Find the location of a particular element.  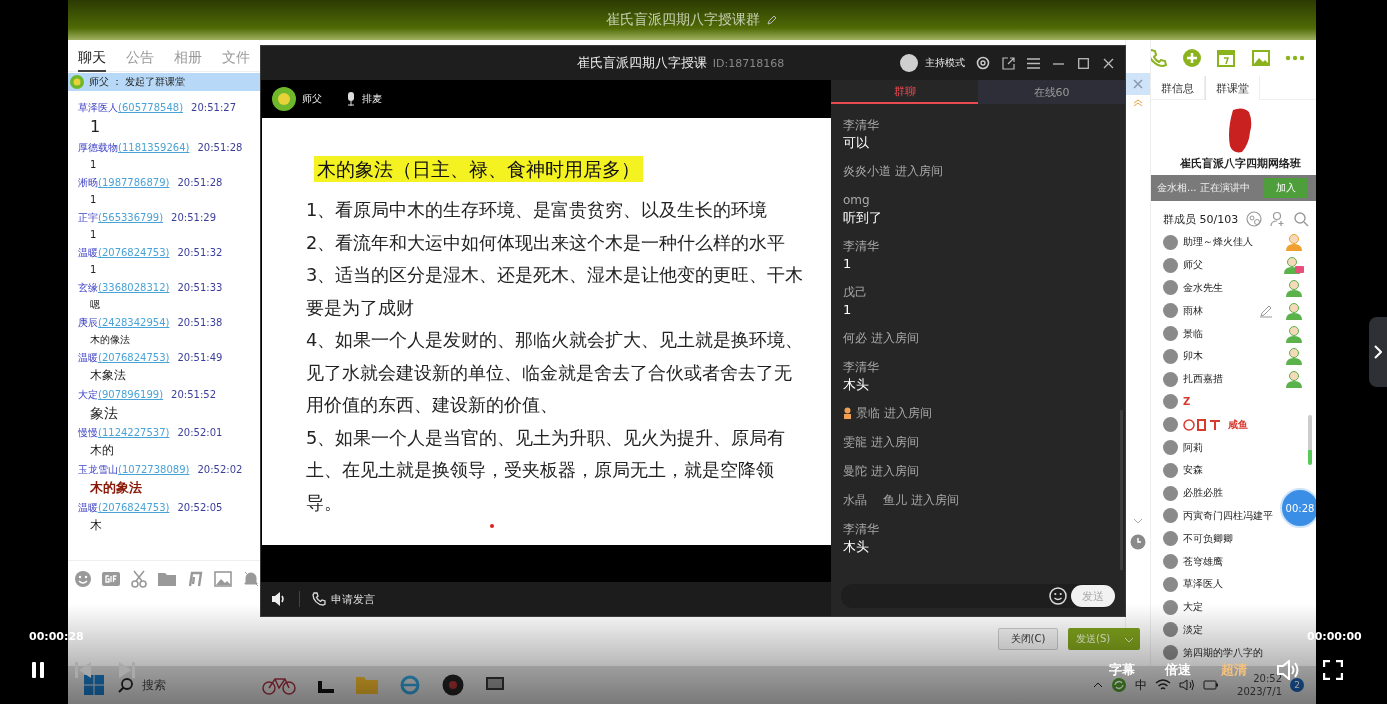

member-row: 雨林 is located at coordinates (1233, 311).